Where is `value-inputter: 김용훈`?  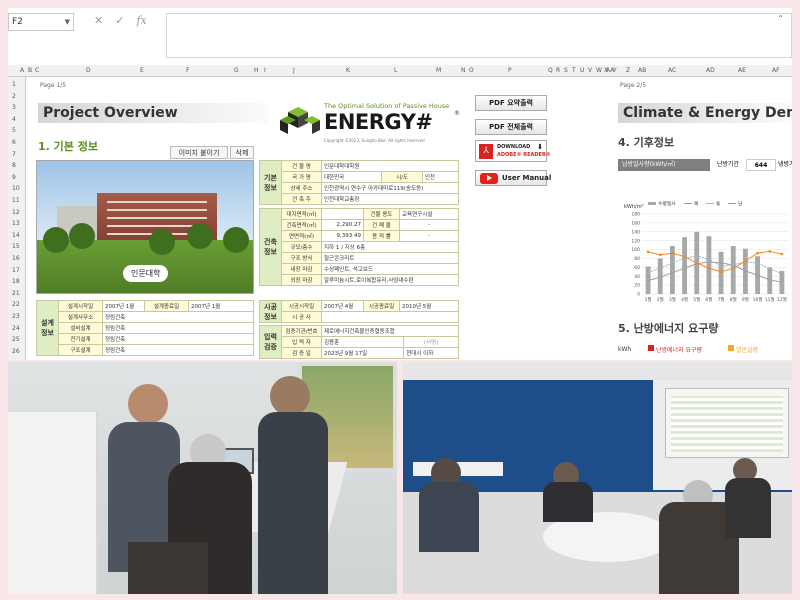 value-inputter: 김용훈 is located at coordinates (362, 342).